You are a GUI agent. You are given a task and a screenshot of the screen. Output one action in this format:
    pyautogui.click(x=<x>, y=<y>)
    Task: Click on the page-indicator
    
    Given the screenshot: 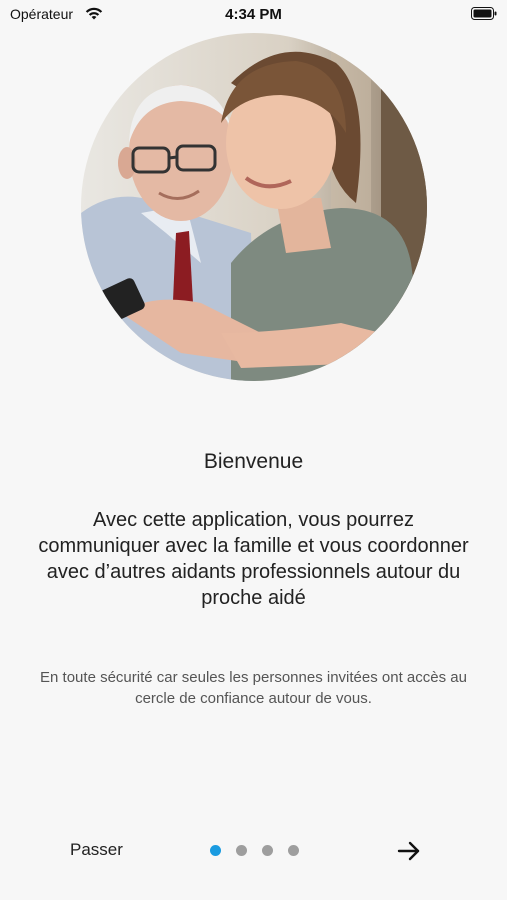 What is the action you would take?
    pyautogui.click(x=254, y=851)
    